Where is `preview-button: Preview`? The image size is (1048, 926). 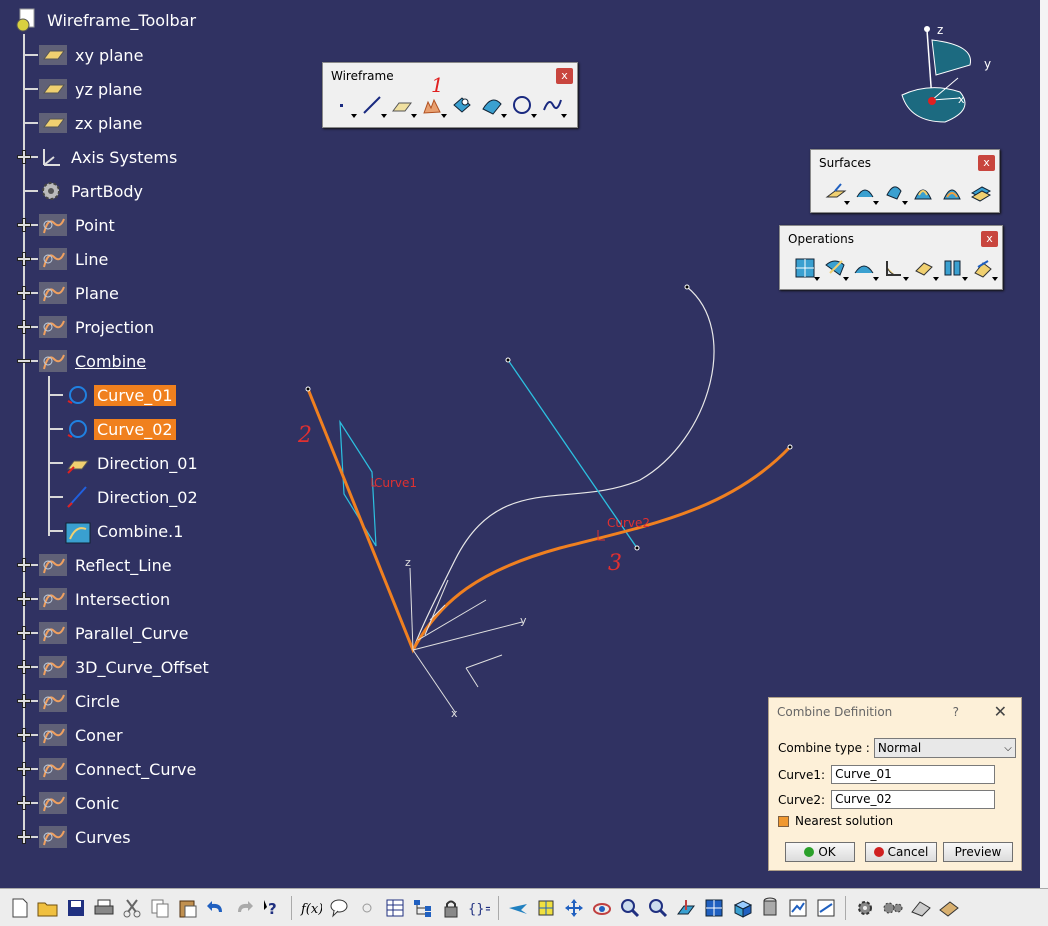
preview-button: Preview is located at coordinates (978, 852).